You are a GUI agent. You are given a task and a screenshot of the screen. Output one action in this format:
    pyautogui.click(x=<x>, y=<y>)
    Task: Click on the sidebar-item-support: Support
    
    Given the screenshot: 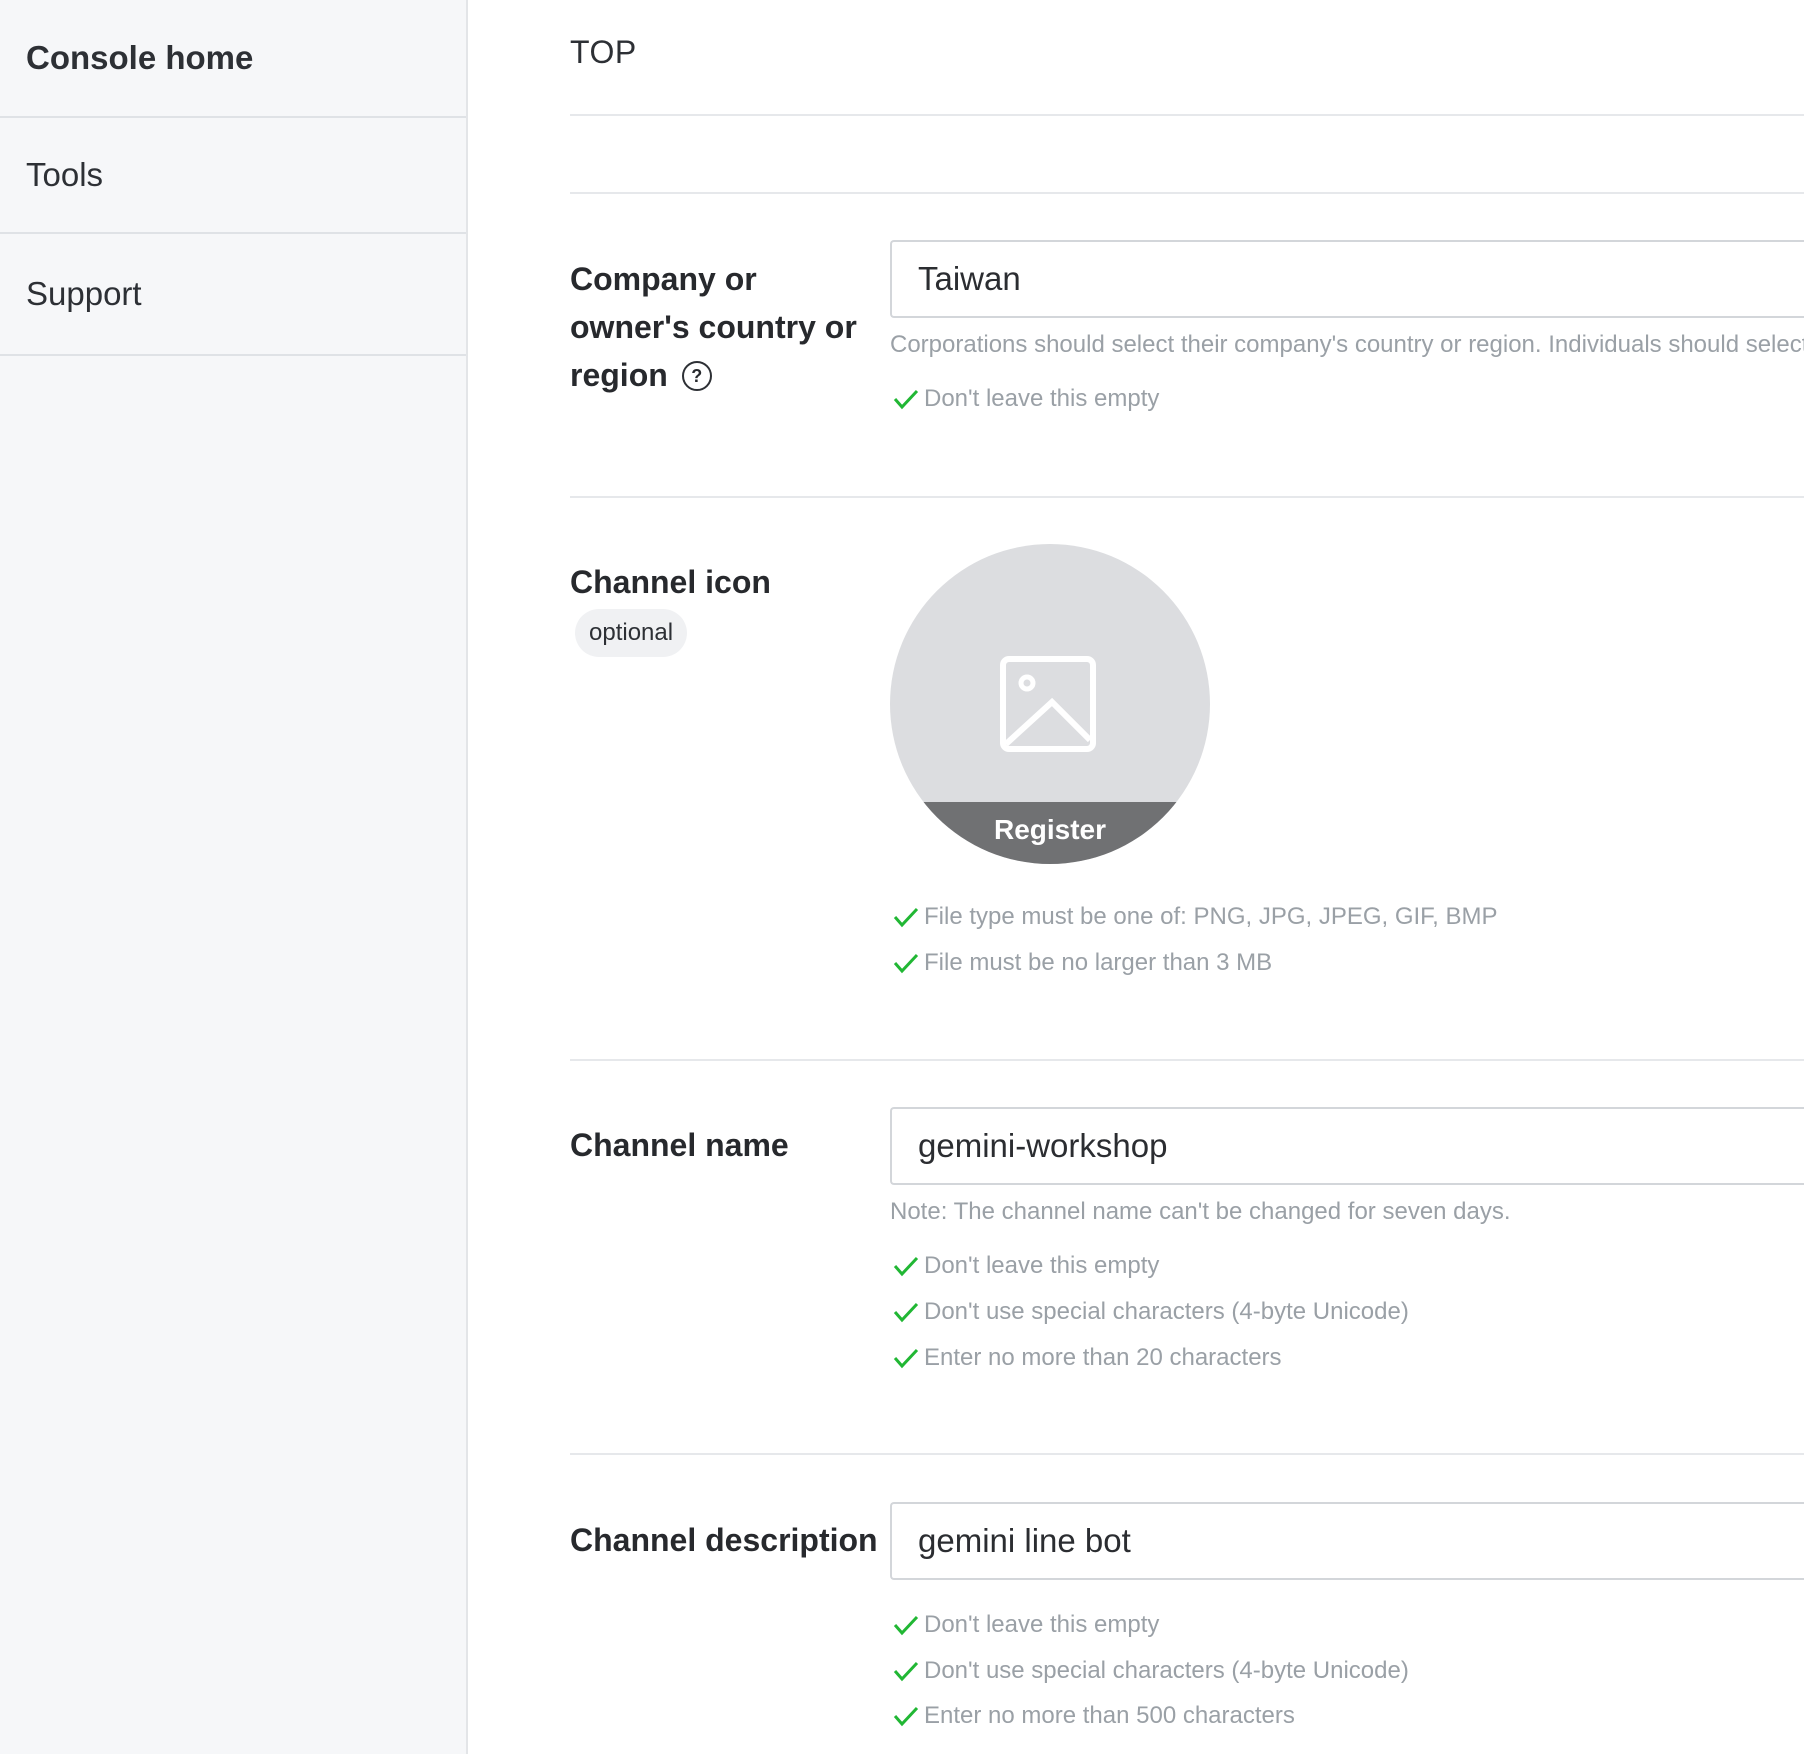 What is the action you would take?
    pyautogui.click(x=233, y=295)
    